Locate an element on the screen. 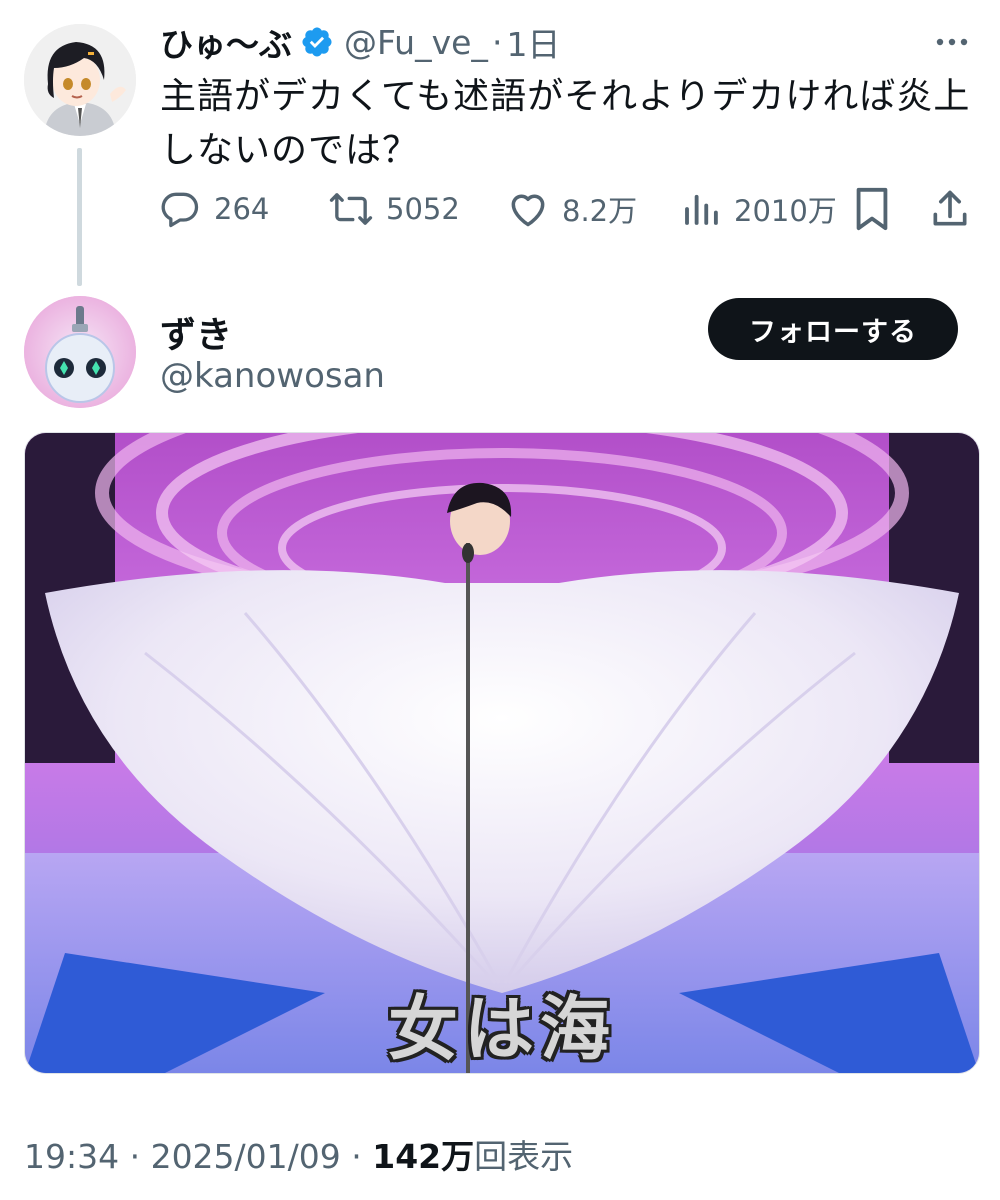 This screenshot has width=1000, height=1200. author-display-name: ずき is located at coordinates (196, 332).